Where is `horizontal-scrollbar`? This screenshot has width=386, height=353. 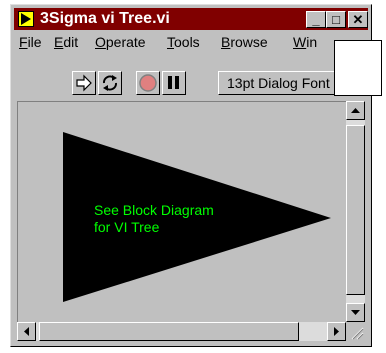 horizontal-scrollbar is located at coordinates (181, 331).